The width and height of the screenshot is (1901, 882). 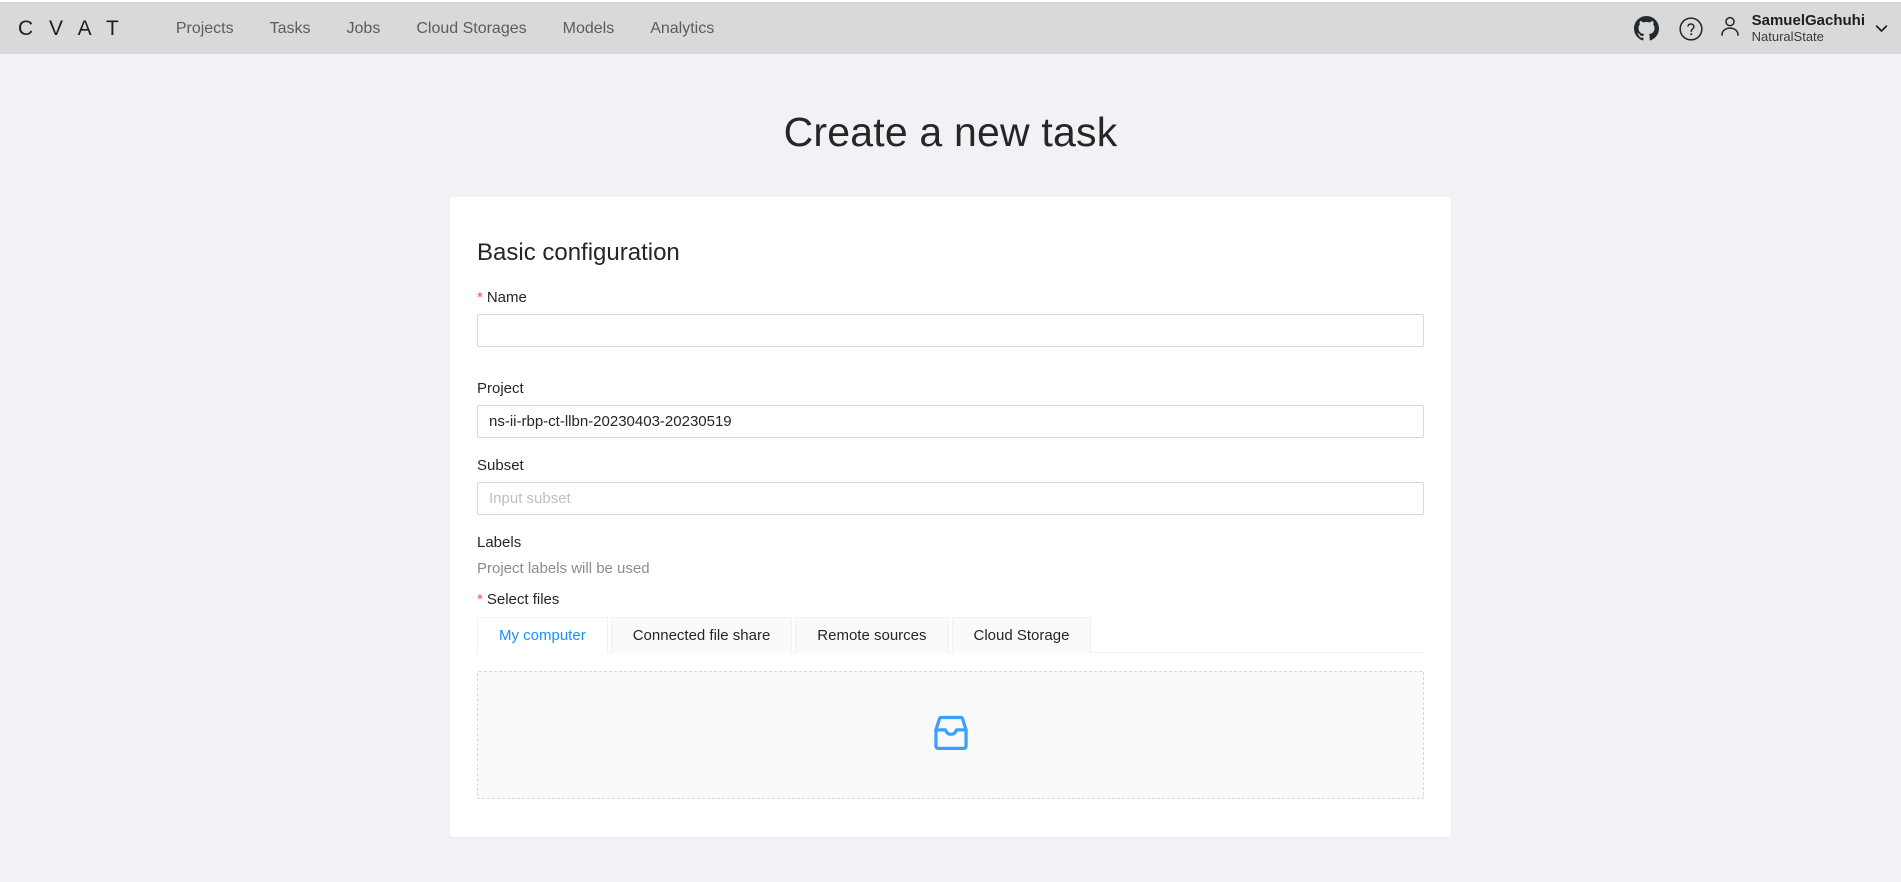 I want to click on tab-remote-sources: Remote sources, so click(x=872, y=635).